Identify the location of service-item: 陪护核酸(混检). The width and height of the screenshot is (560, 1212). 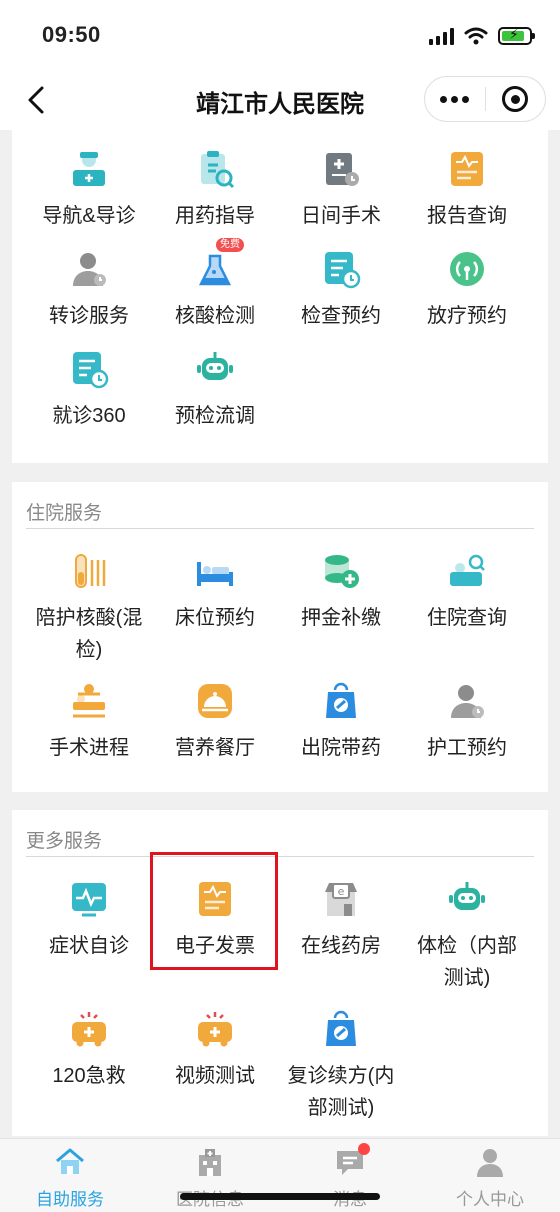
(89, 608).